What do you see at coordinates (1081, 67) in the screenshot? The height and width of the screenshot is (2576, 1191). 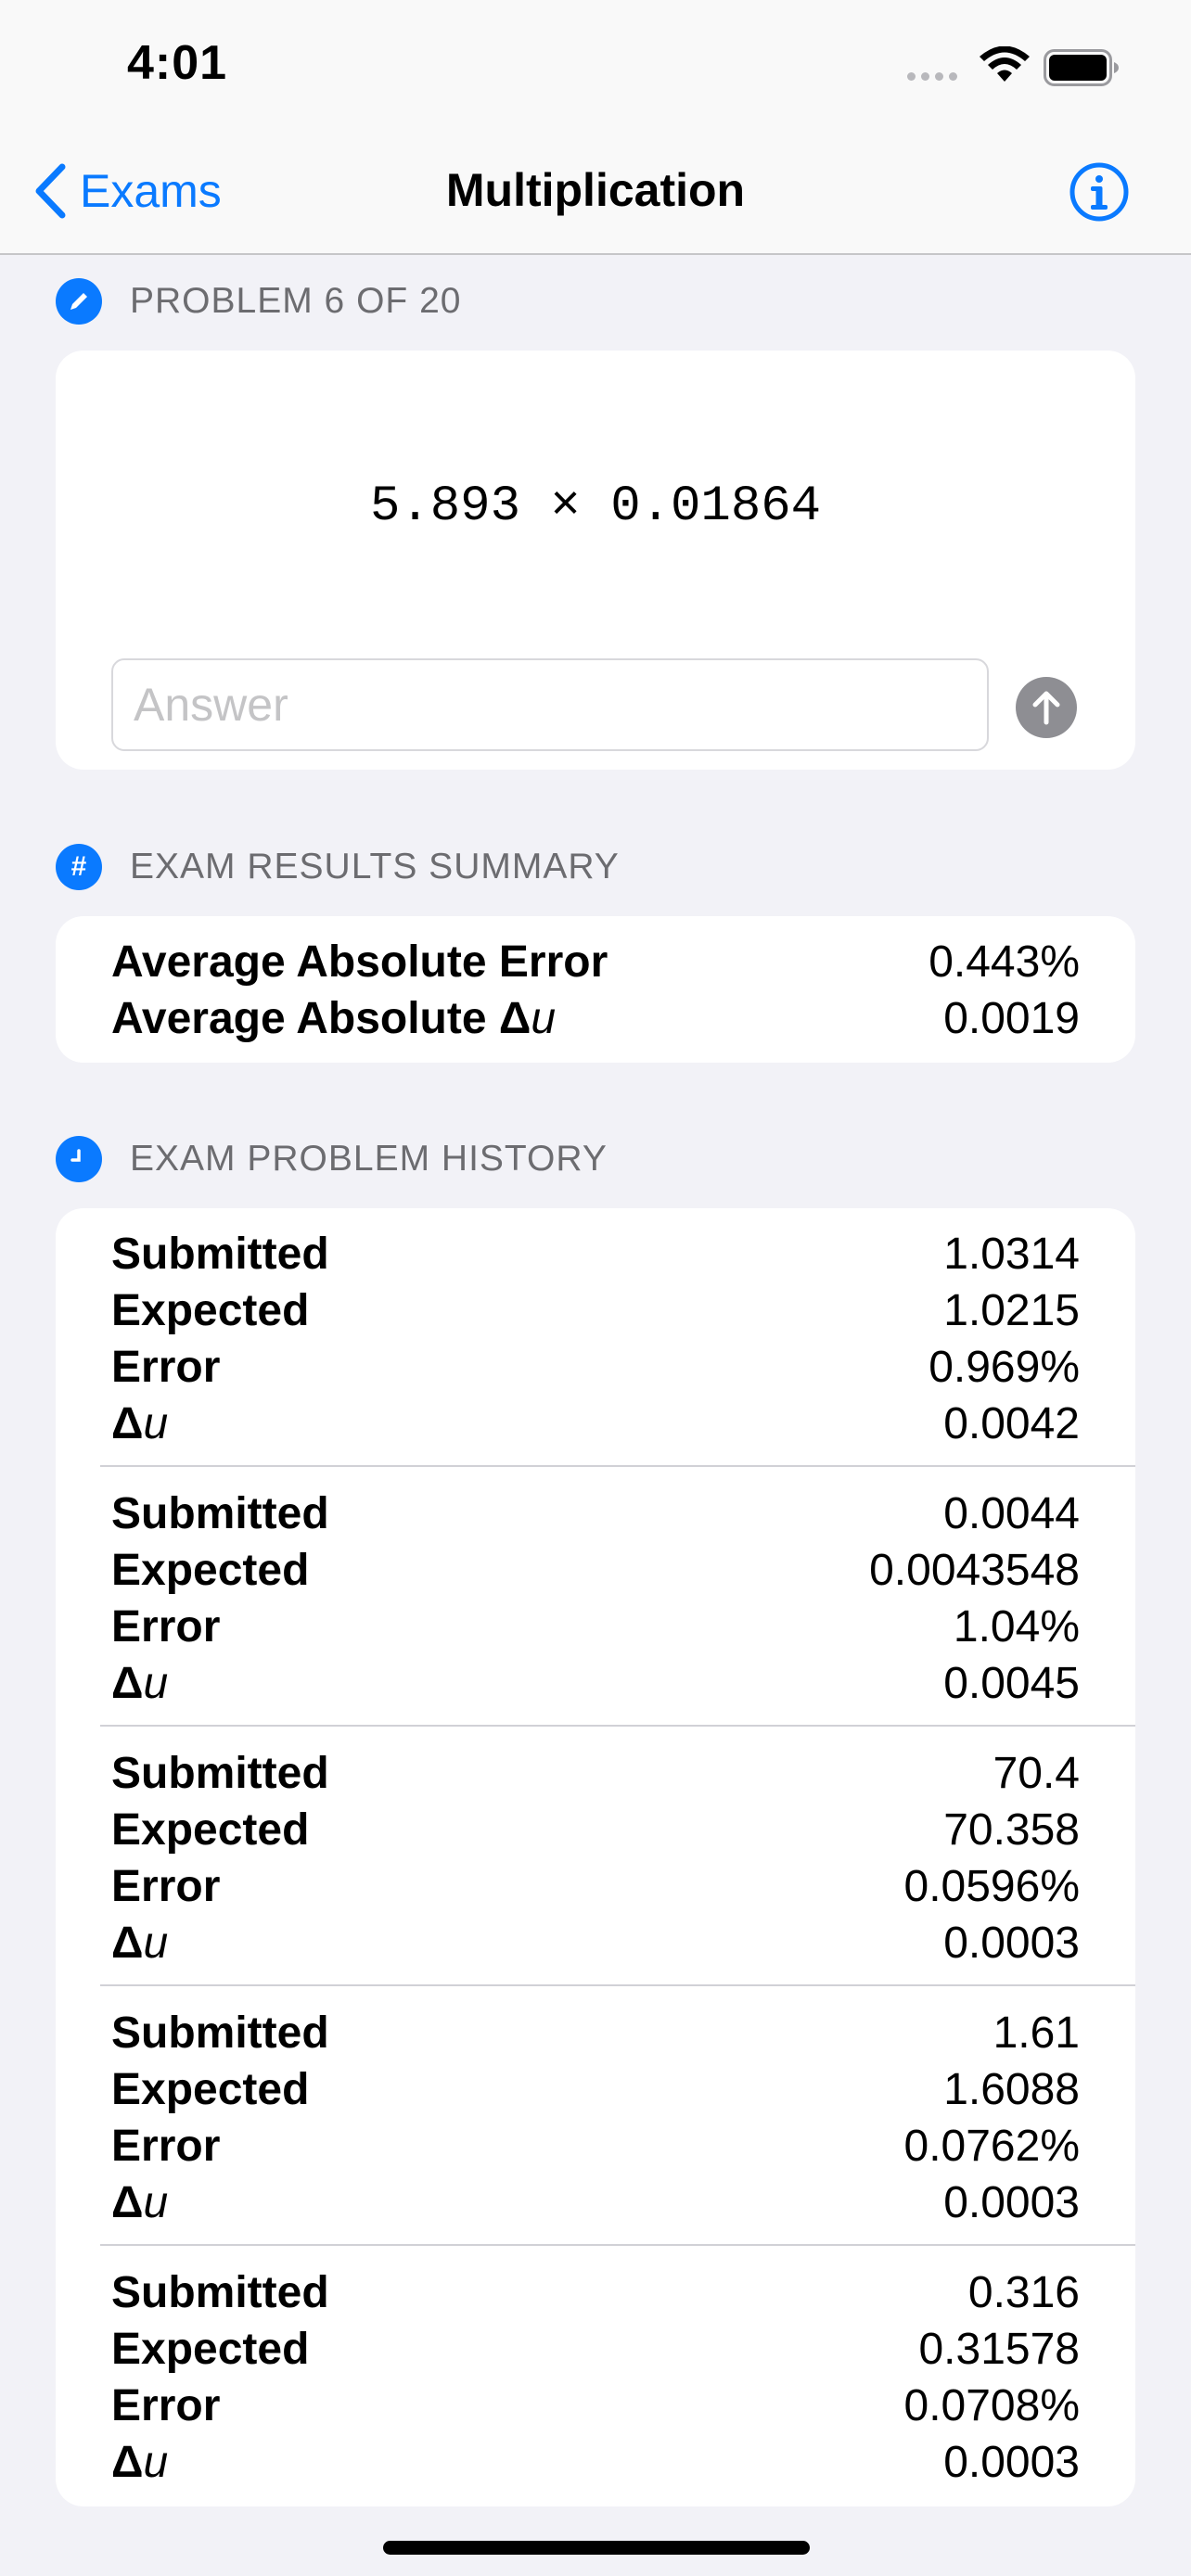 I see `battery-icon` at bounding box center [1081, 67].